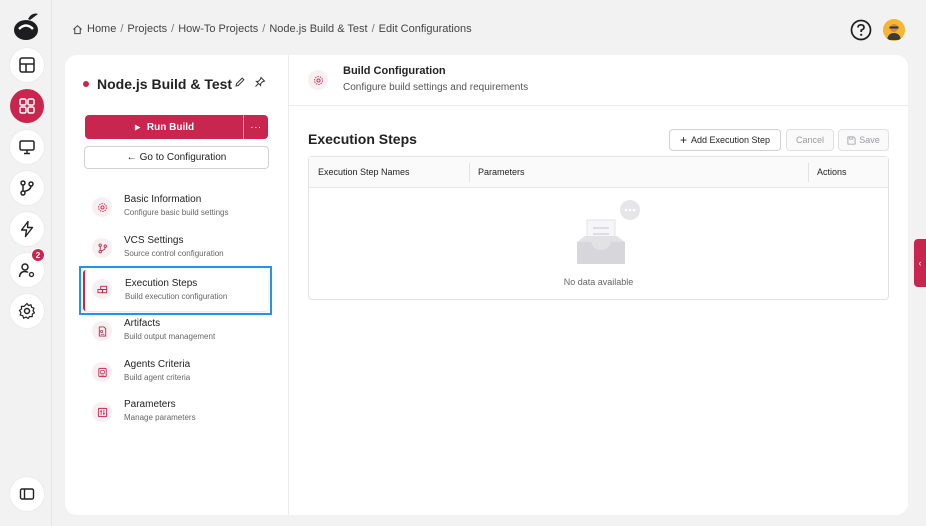  I want to click on home-icon, so click(77, 29).